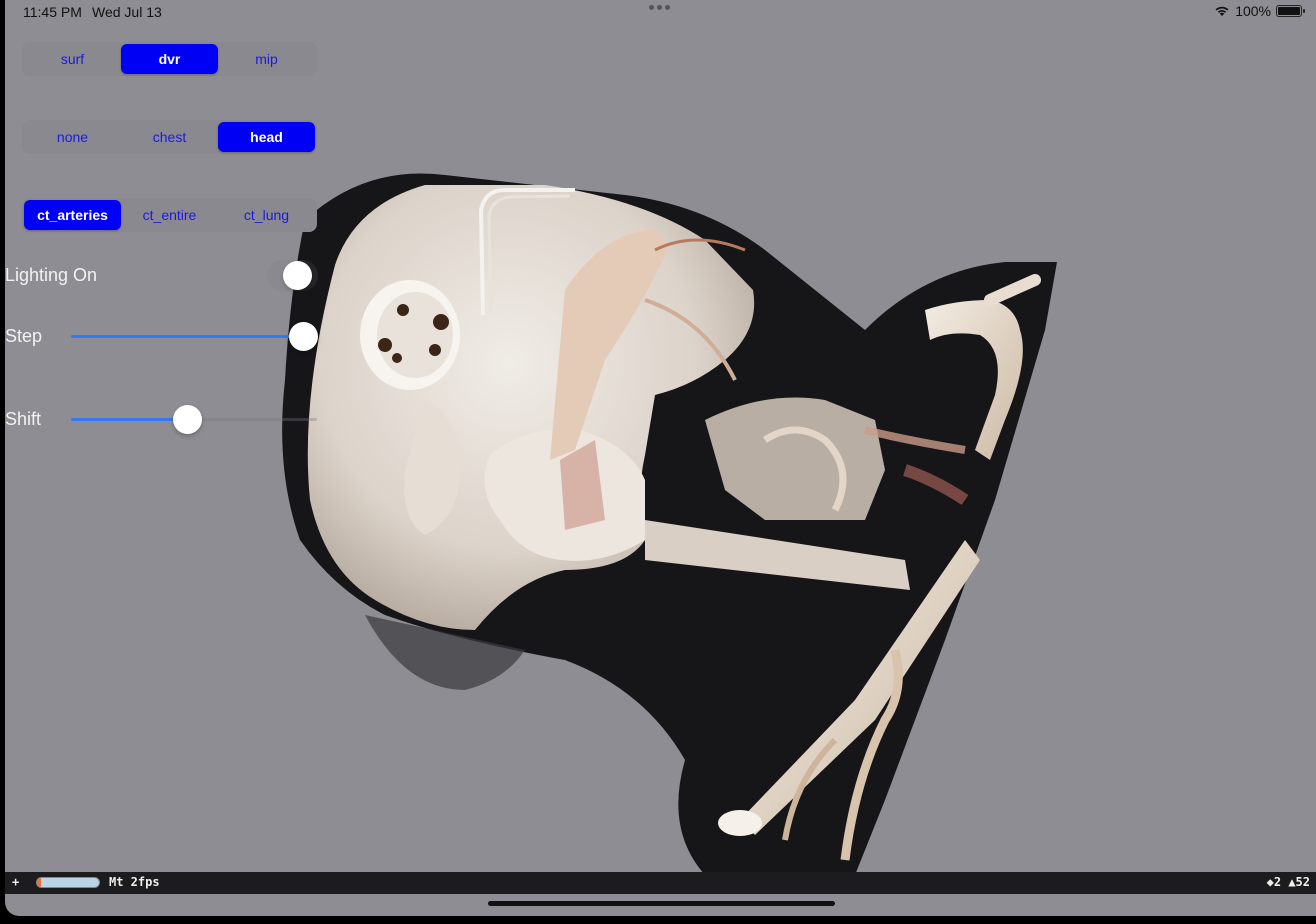 The width and height of the screenshot is (1316, 924). Describe the element at coordinates (1222, 11) in the screenshot. I see `wifi-icon` at that location.